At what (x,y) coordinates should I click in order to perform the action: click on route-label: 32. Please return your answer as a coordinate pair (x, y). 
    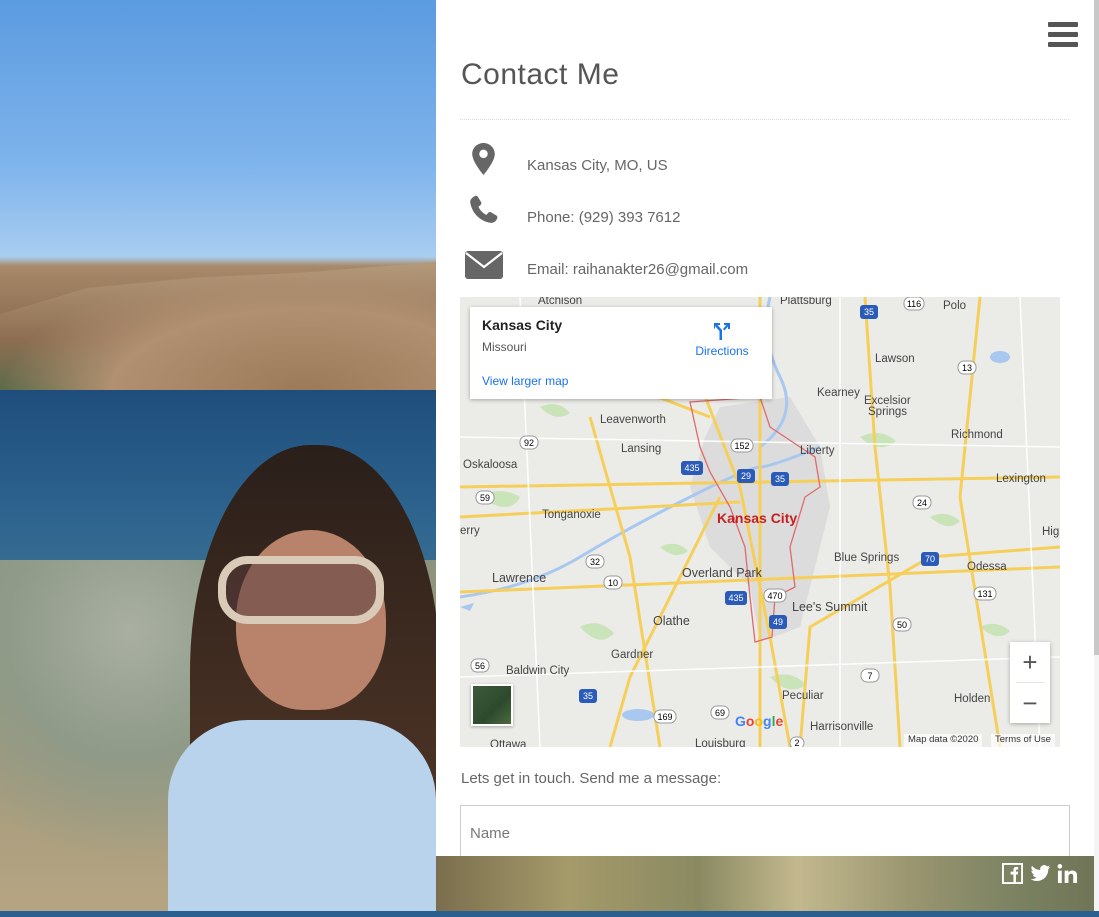
    Looking at the image, I should click on (595, 562).